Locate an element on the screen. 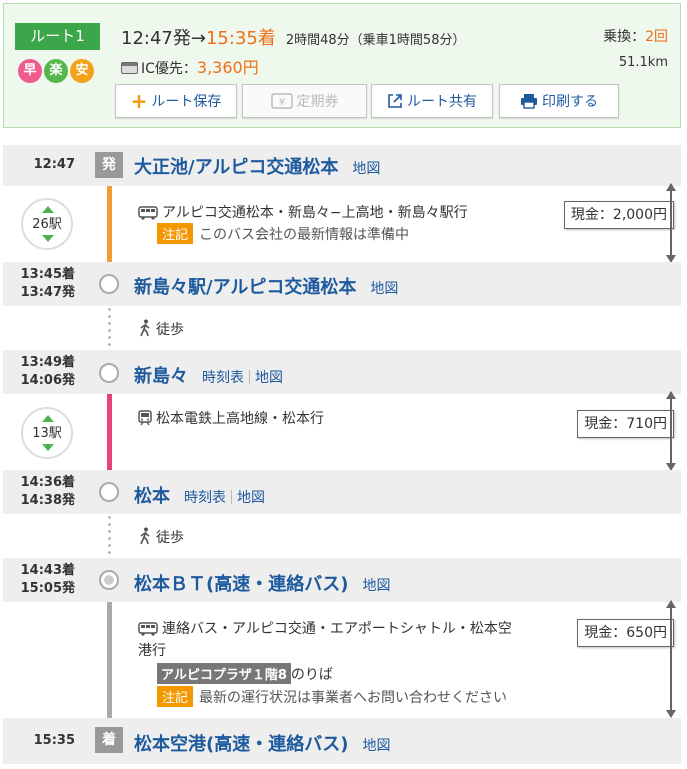 This screenshot has width=687, height=769. save-route-label: ルート保存 is located at coordinates (186, 102).